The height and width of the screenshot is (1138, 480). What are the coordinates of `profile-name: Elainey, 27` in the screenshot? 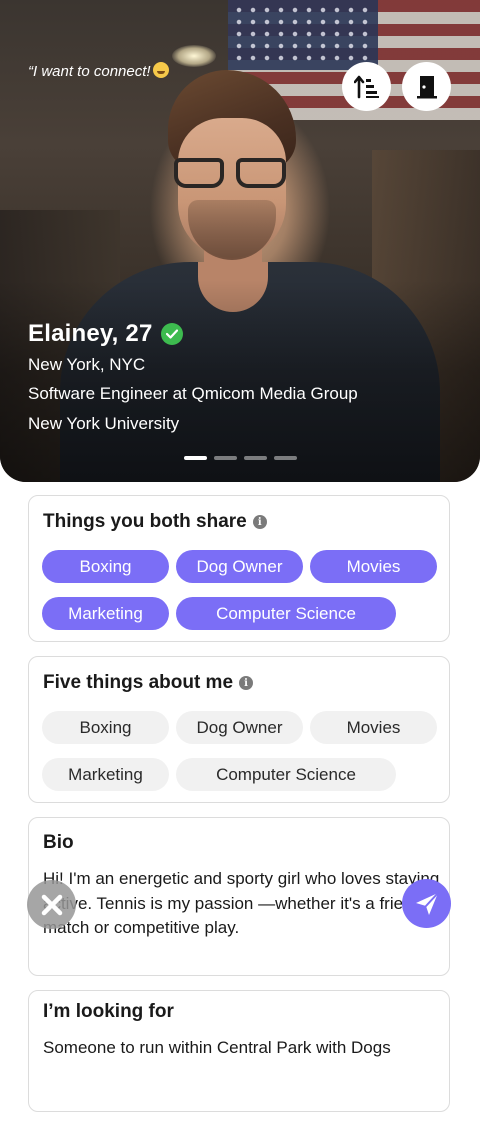 It's located at (90, 333).